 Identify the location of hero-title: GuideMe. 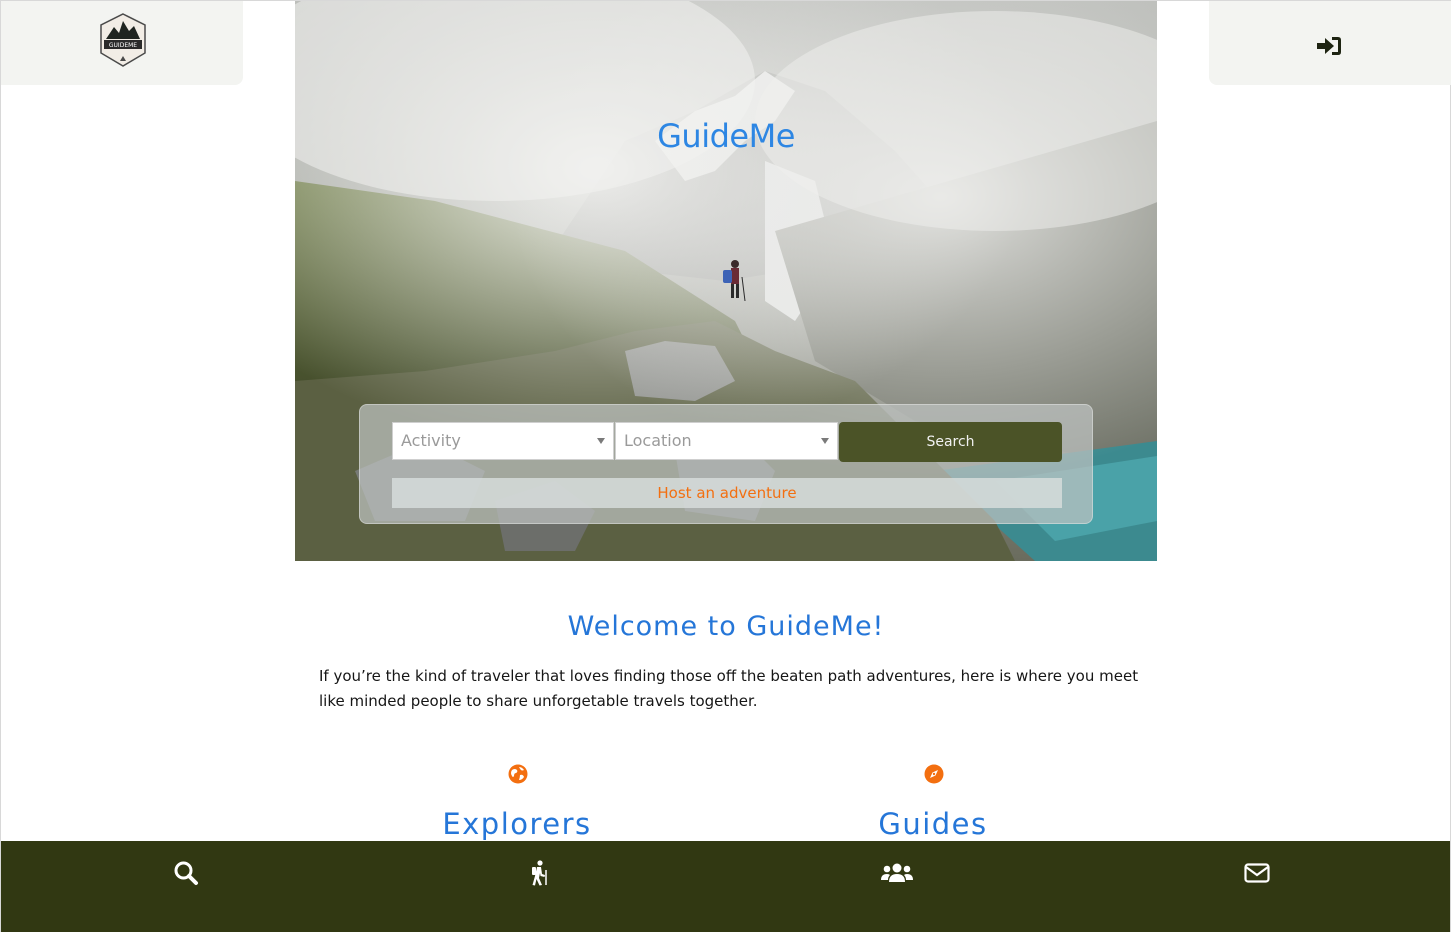
(726, 136).